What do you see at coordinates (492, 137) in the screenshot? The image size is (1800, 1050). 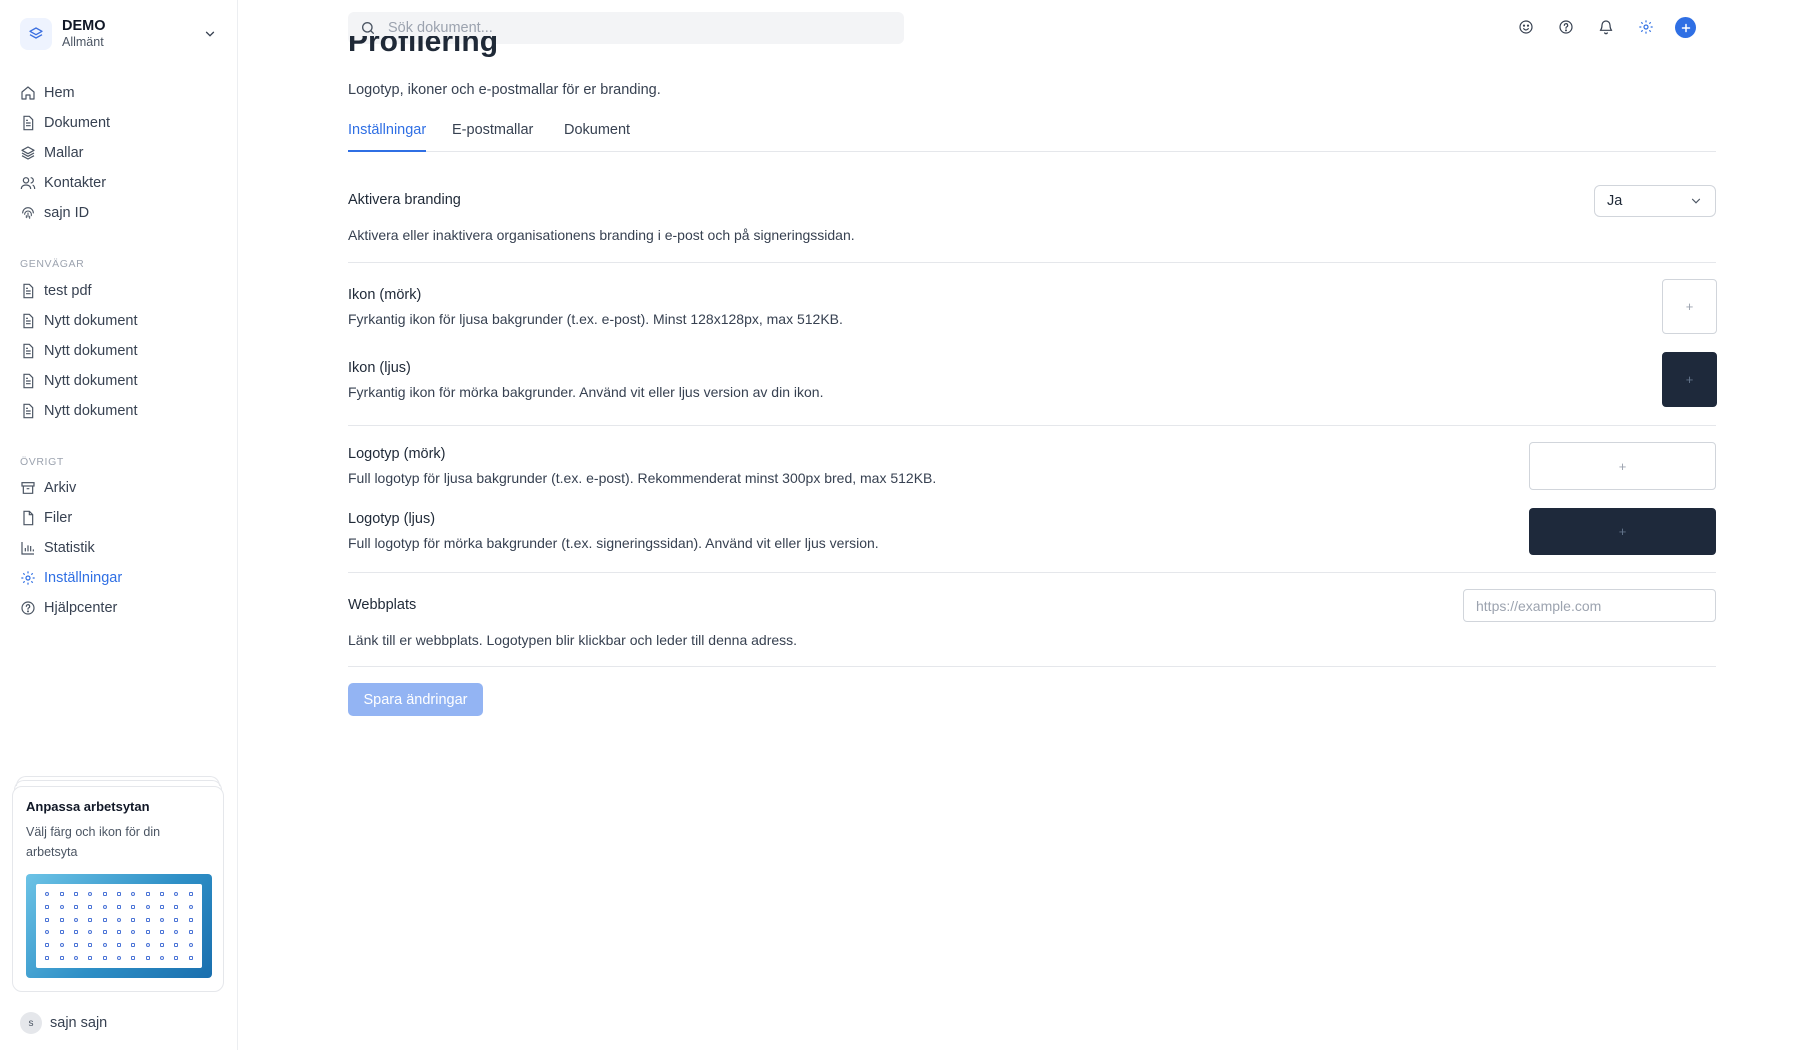 I see `tab-e-postmallar: E-postmallar` at bounding box center [492, 137].